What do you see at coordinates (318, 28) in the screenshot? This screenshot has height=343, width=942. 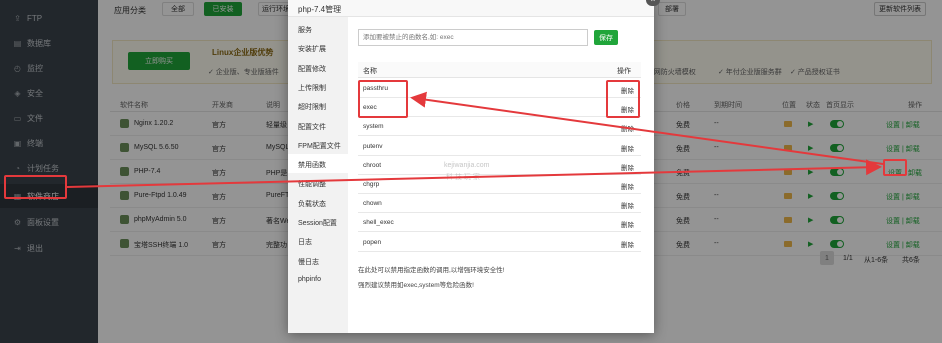 I see `modal-menu-item: 服务` at bounding box center [318, 28].